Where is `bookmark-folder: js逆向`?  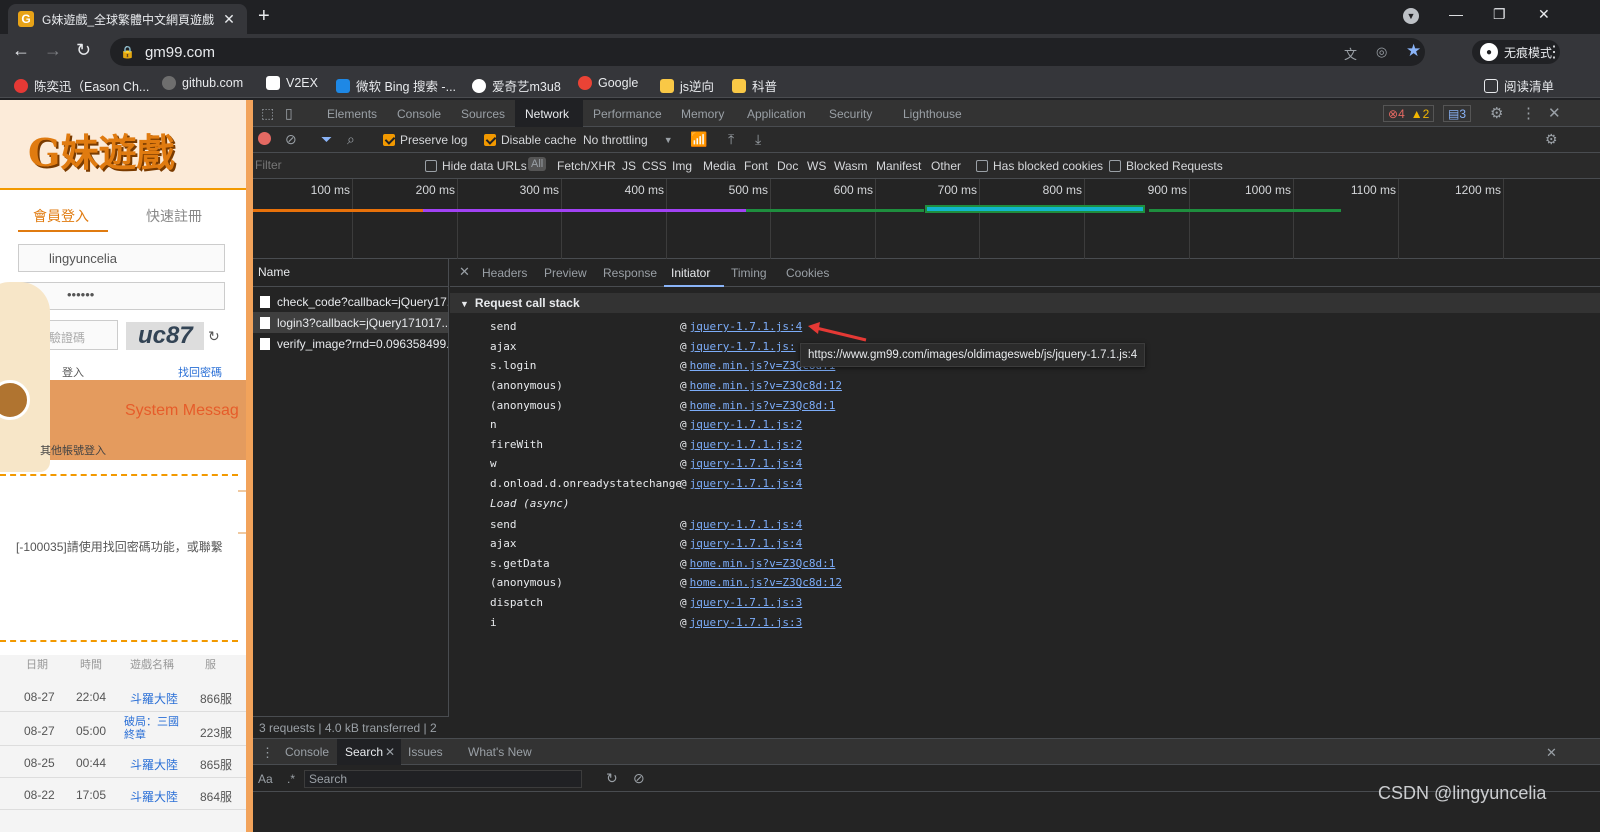 bookmark-folder: js逆向 is located at coordinates (687, 85).